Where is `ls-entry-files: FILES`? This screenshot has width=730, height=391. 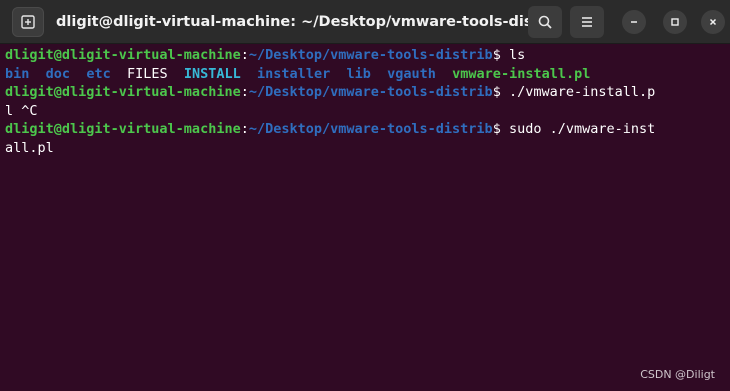 ls-entry-files: FILES is located at coordinates (147, 73).